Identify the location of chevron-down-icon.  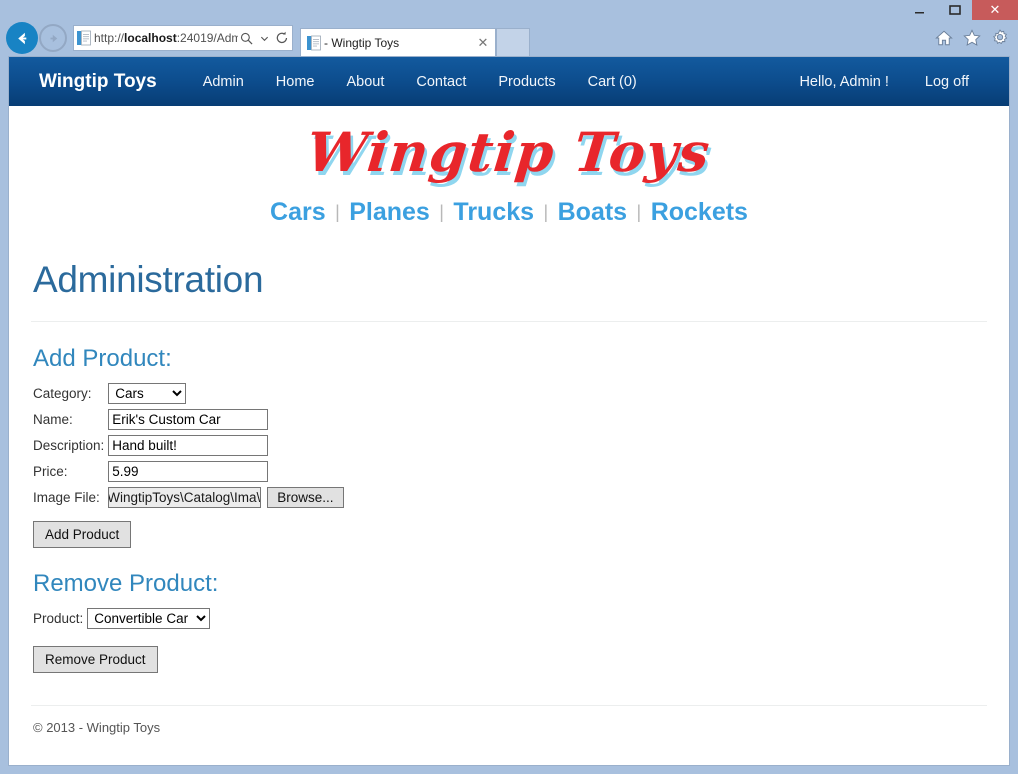
(264, 38).